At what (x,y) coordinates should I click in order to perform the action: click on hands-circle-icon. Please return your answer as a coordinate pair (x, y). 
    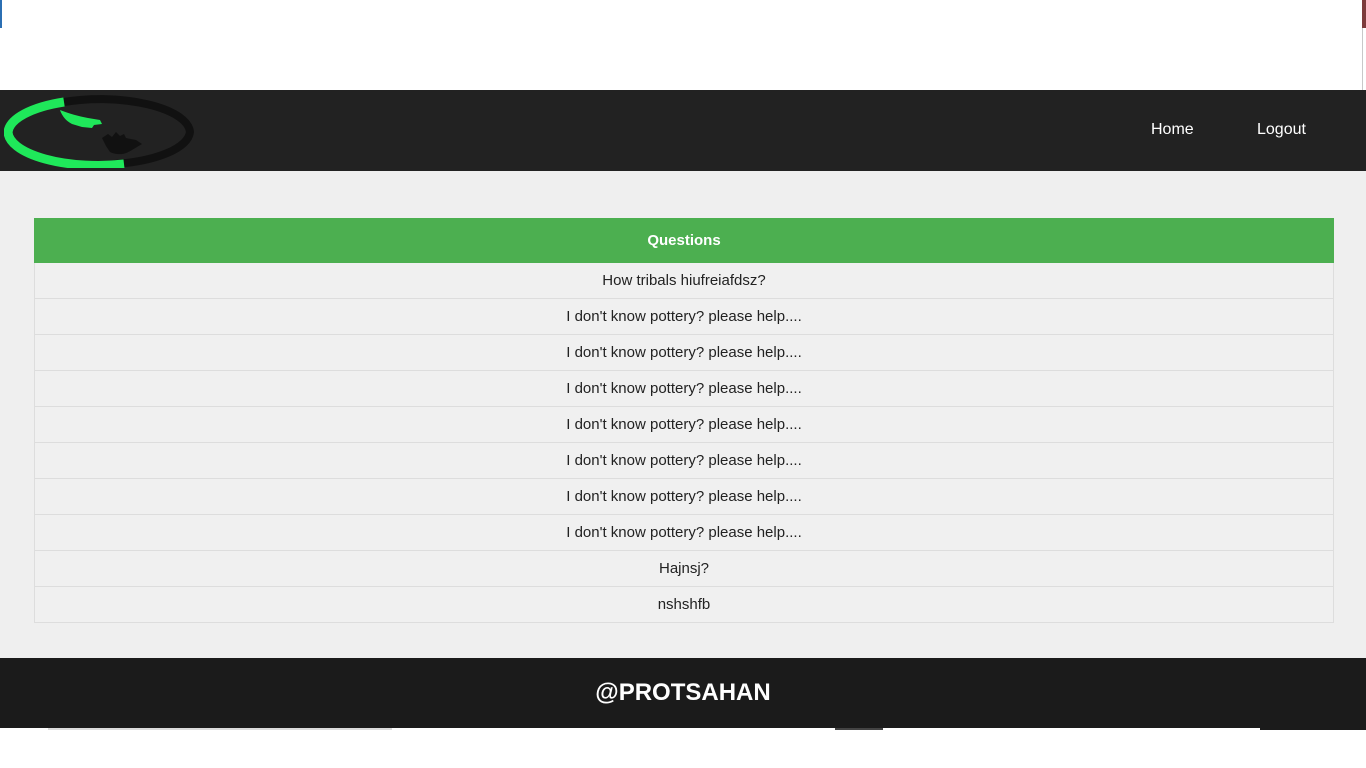
    Looking at the image, I should click on (99, 132).